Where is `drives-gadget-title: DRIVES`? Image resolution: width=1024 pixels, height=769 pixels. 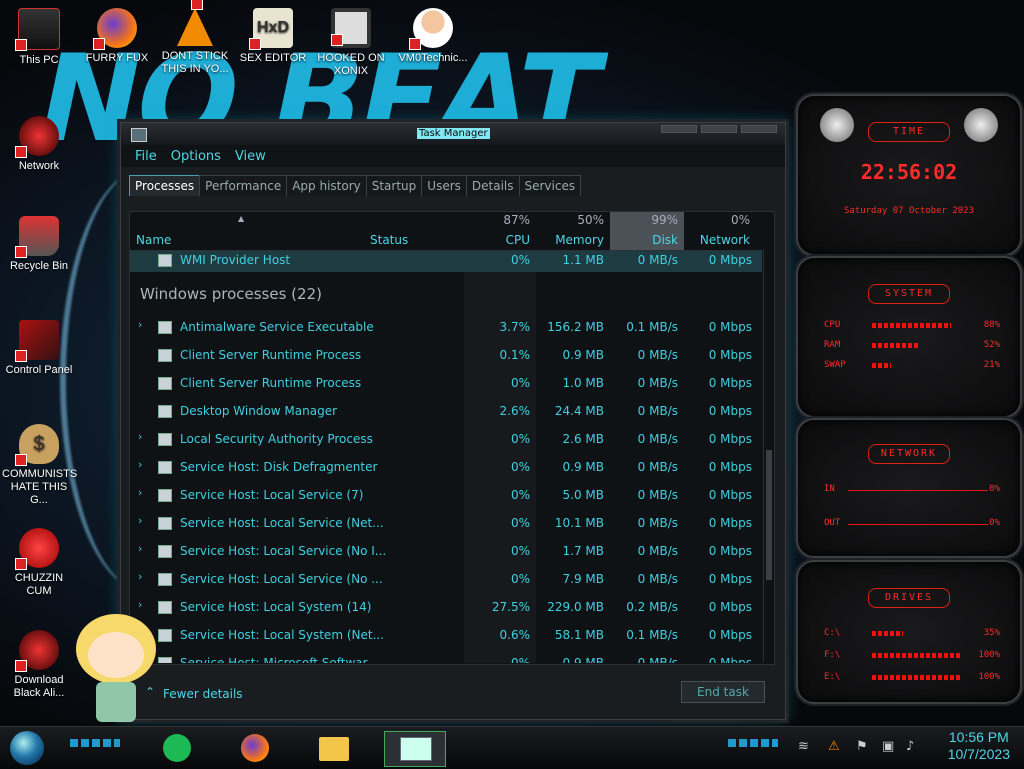
drives-gadget-title: DRIVES is located at coordinates (909, 598).